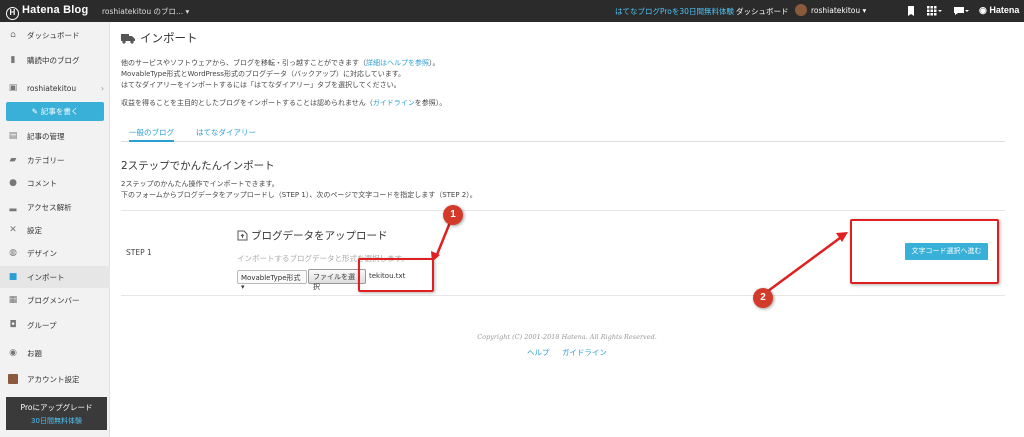  Describe the element at coordinates (139, 252) in the screenshot. I see `step-label: STEP 1` at that location.